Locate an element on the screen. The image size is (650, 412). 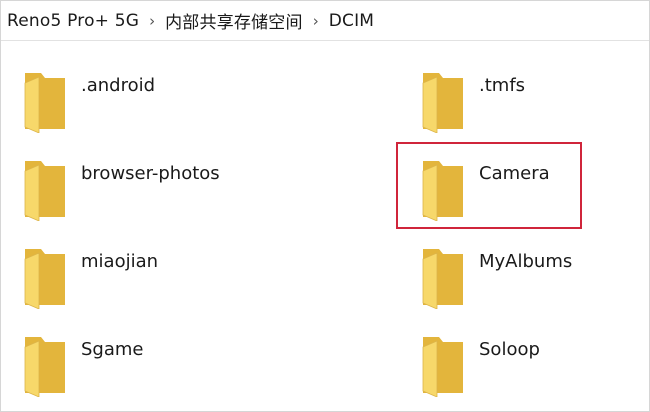
breadcrumb-item-internal-storage: 内部共享存储空间 is located at coordinates (234, 20).